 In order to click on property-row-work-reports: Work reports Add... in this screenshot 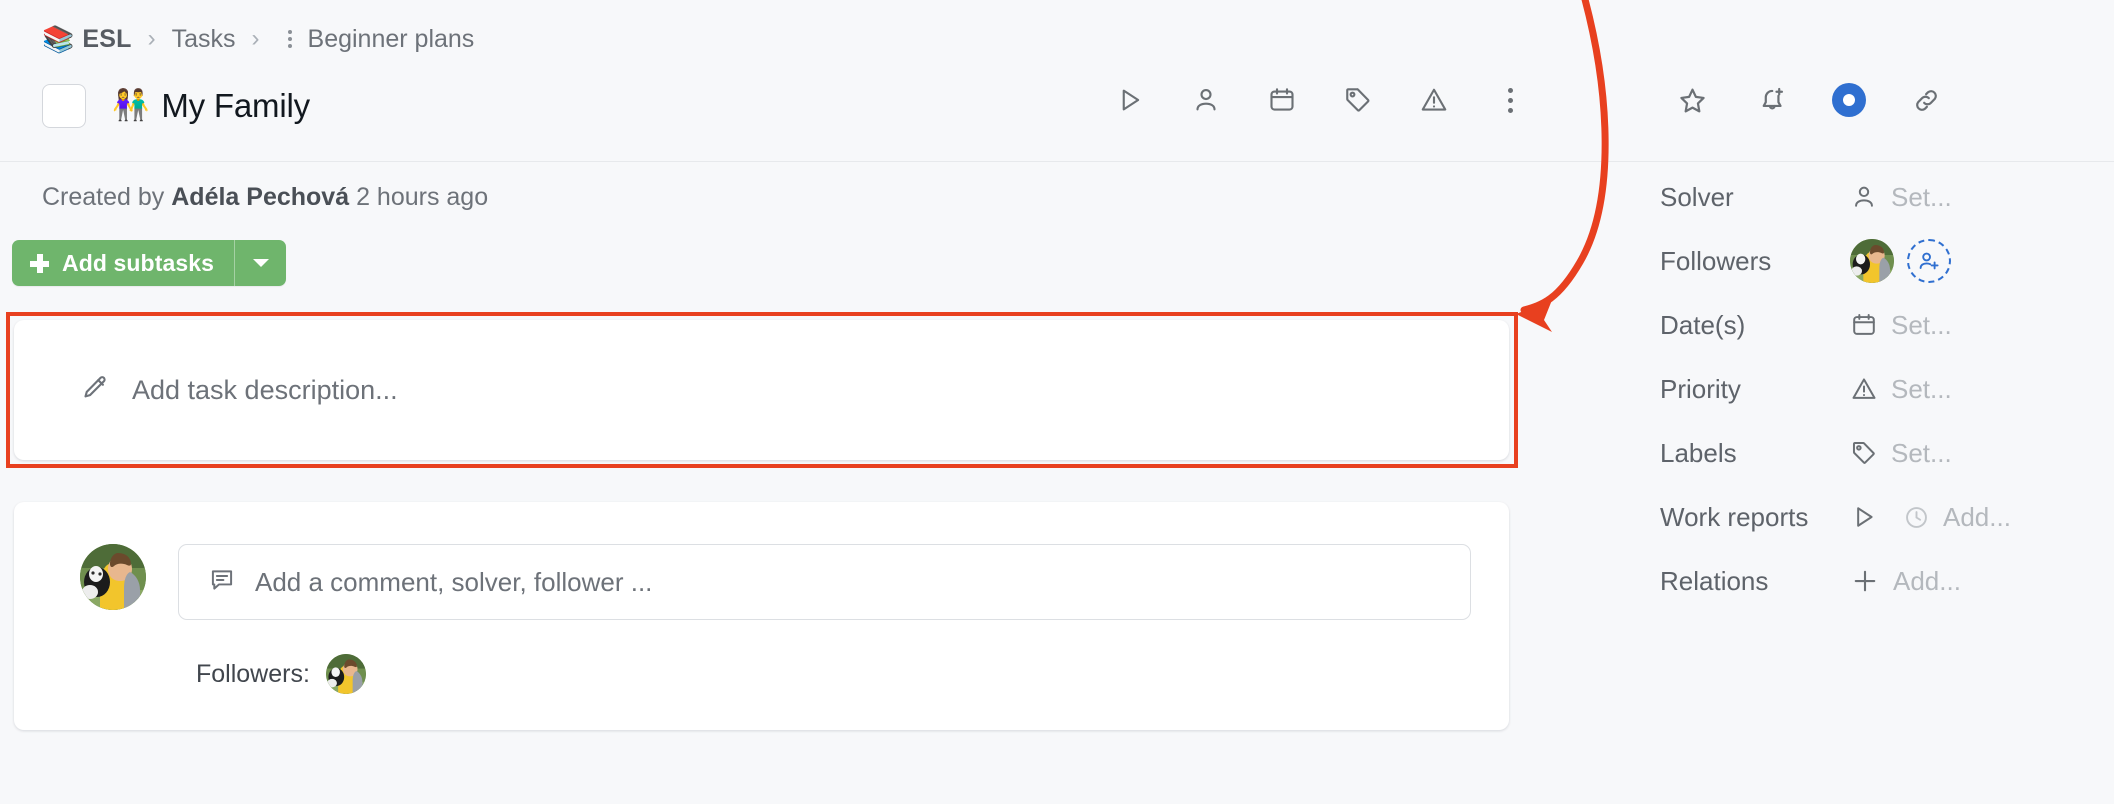, I will do `click(1857, 517)`.